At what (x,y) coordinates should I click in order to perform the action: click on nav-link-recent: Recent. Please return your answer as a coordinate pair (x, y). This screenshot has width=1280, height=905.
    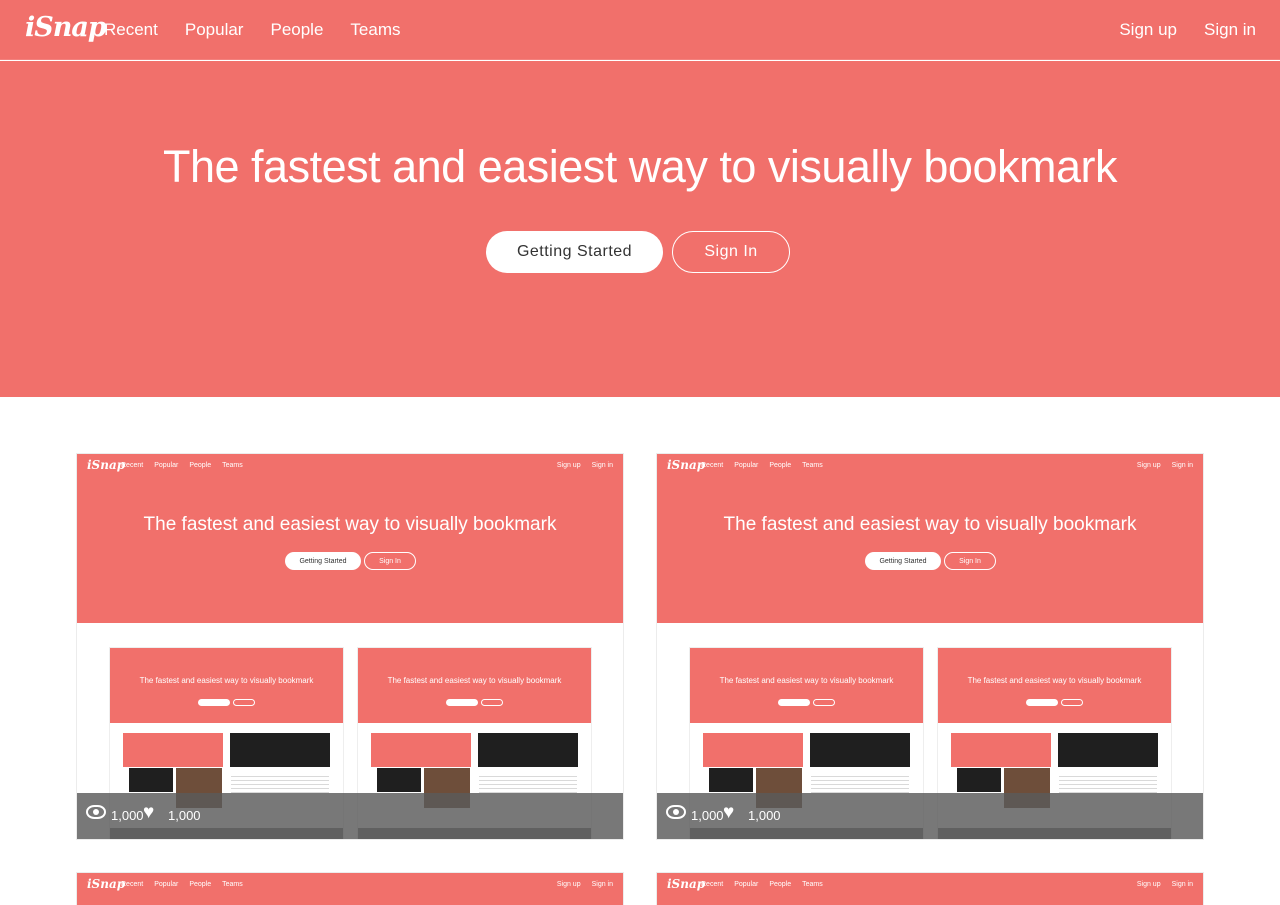
    Looking at the image, I should click on (131, 30).